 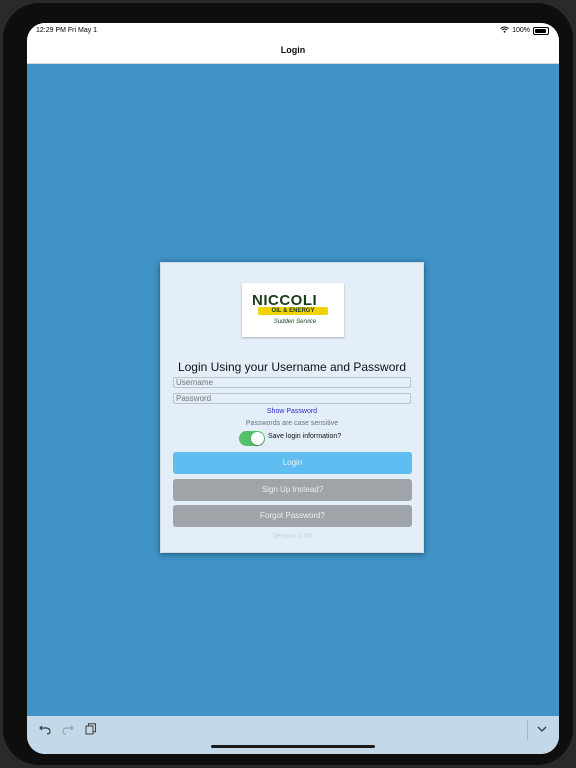 What do you see at coordinates (293, 31) in the screenshot?
I see `status-bar: 12:29 PM Fri May 1 100%` at bounding box center [293, 31].